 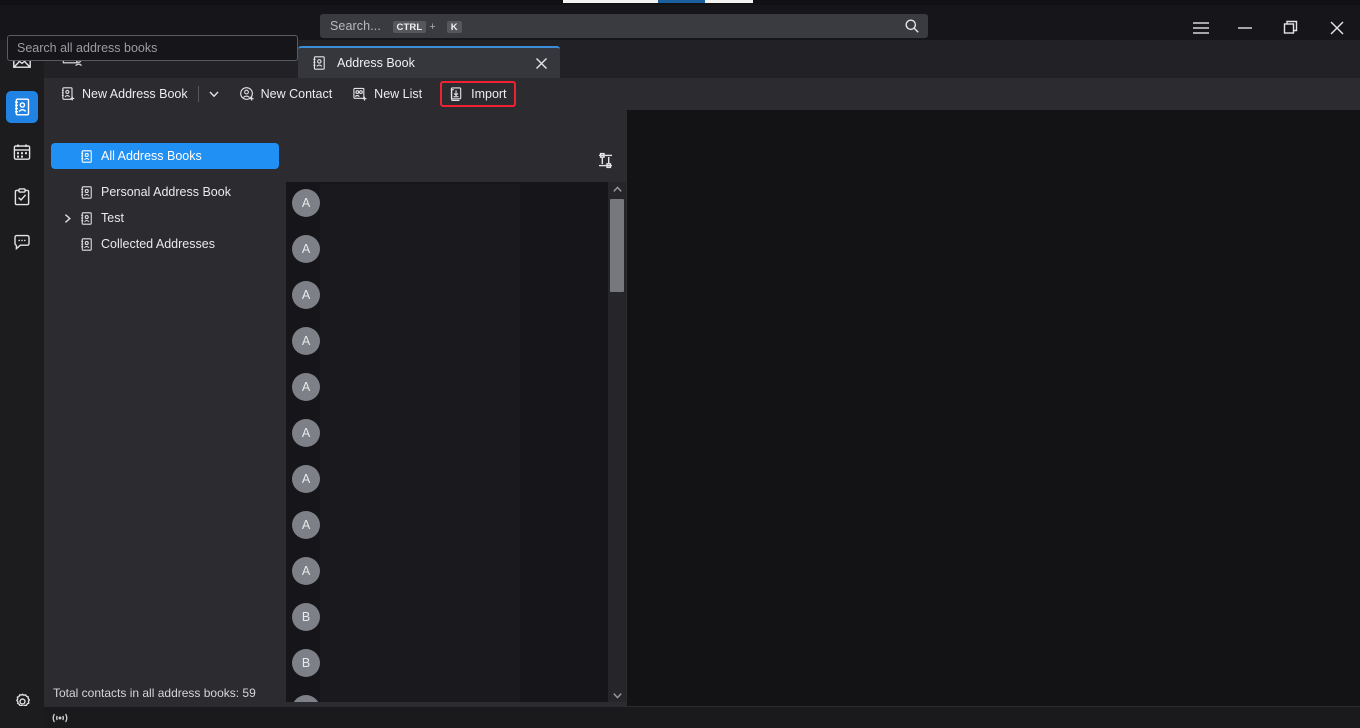 What do you see at coordinates (489, 94) in the screenshot?
I see `import-label: Import` at bounding box center [489, 94].